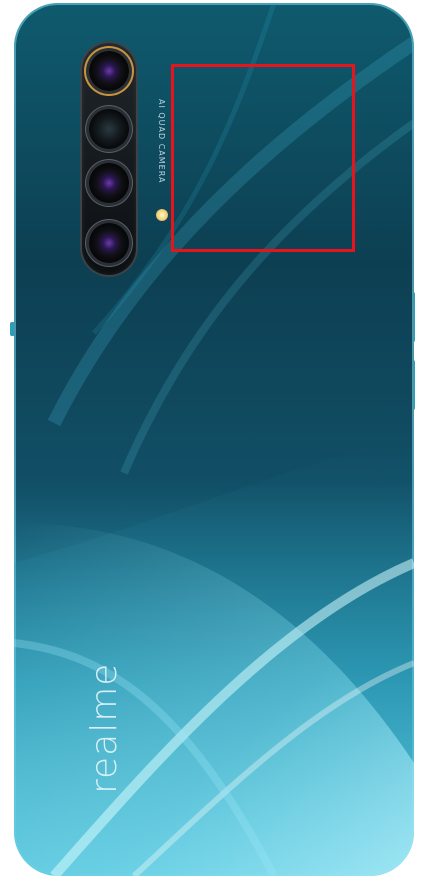 This screenshot has width=429, height=879. Describe the element at coordinates (104, 728) in the screenshot. I see `brand-logo: realme` at that location.